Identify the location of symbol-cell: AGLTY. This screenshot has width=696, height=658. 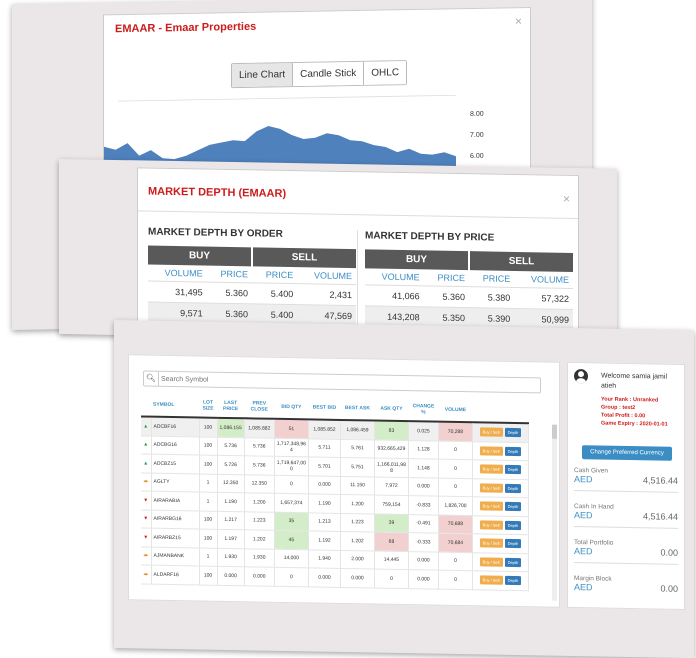
(175, 482).